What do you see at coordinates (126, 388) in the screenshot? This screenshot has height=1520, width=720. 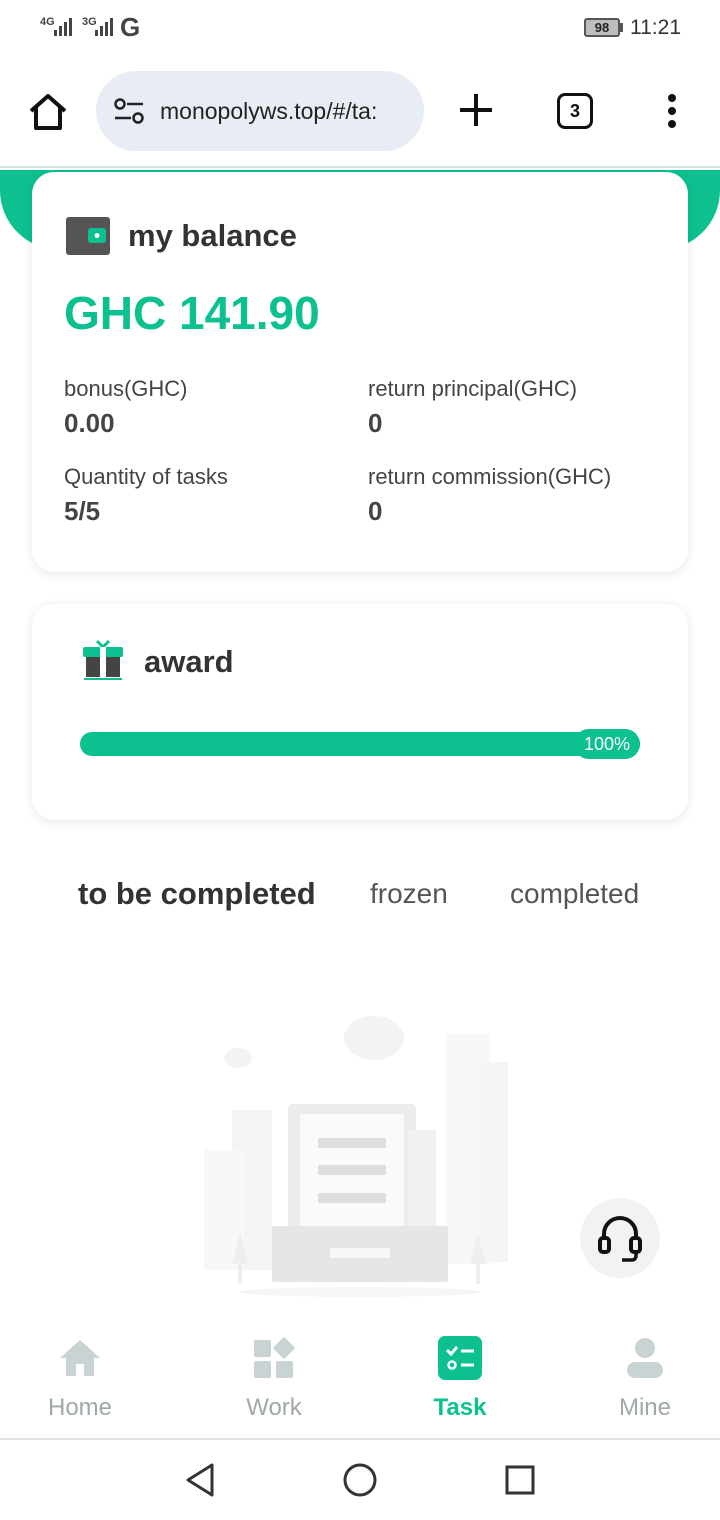 I see `bonus-label: bonus(GHC)` at bounding box center [126, 388].